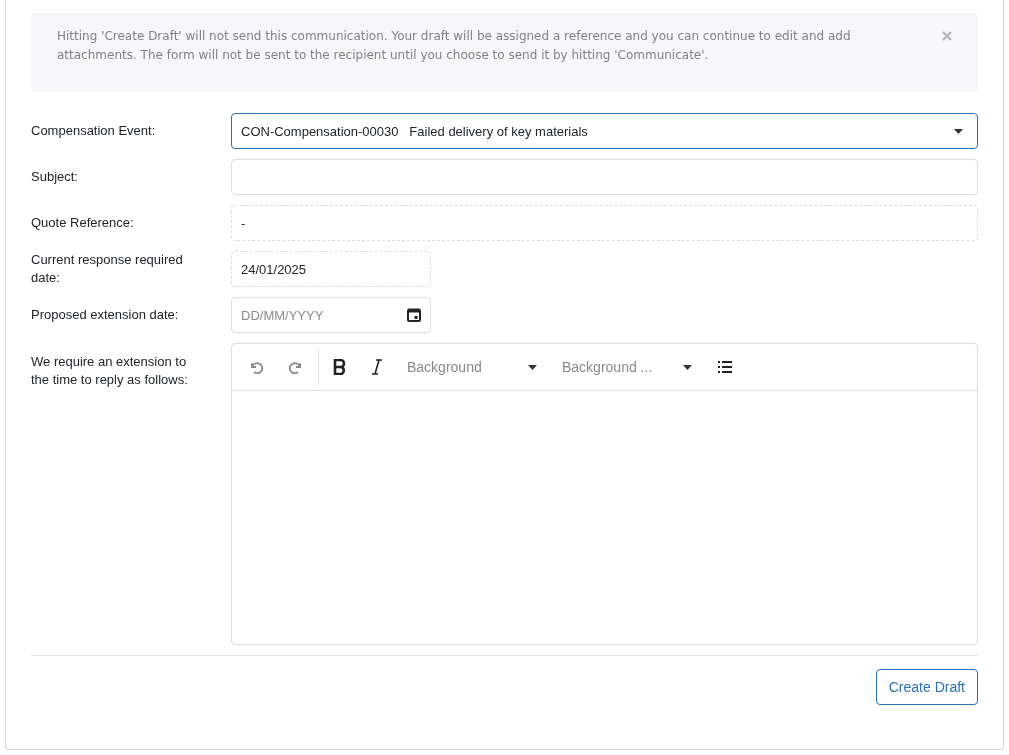 This screenshot has width=1009, height=755. What do you see at coordinates (110, 371) in the screenshot?
I see `field-label: We require an extension to the time to reply as follows:` at bounding box center [110, 371].